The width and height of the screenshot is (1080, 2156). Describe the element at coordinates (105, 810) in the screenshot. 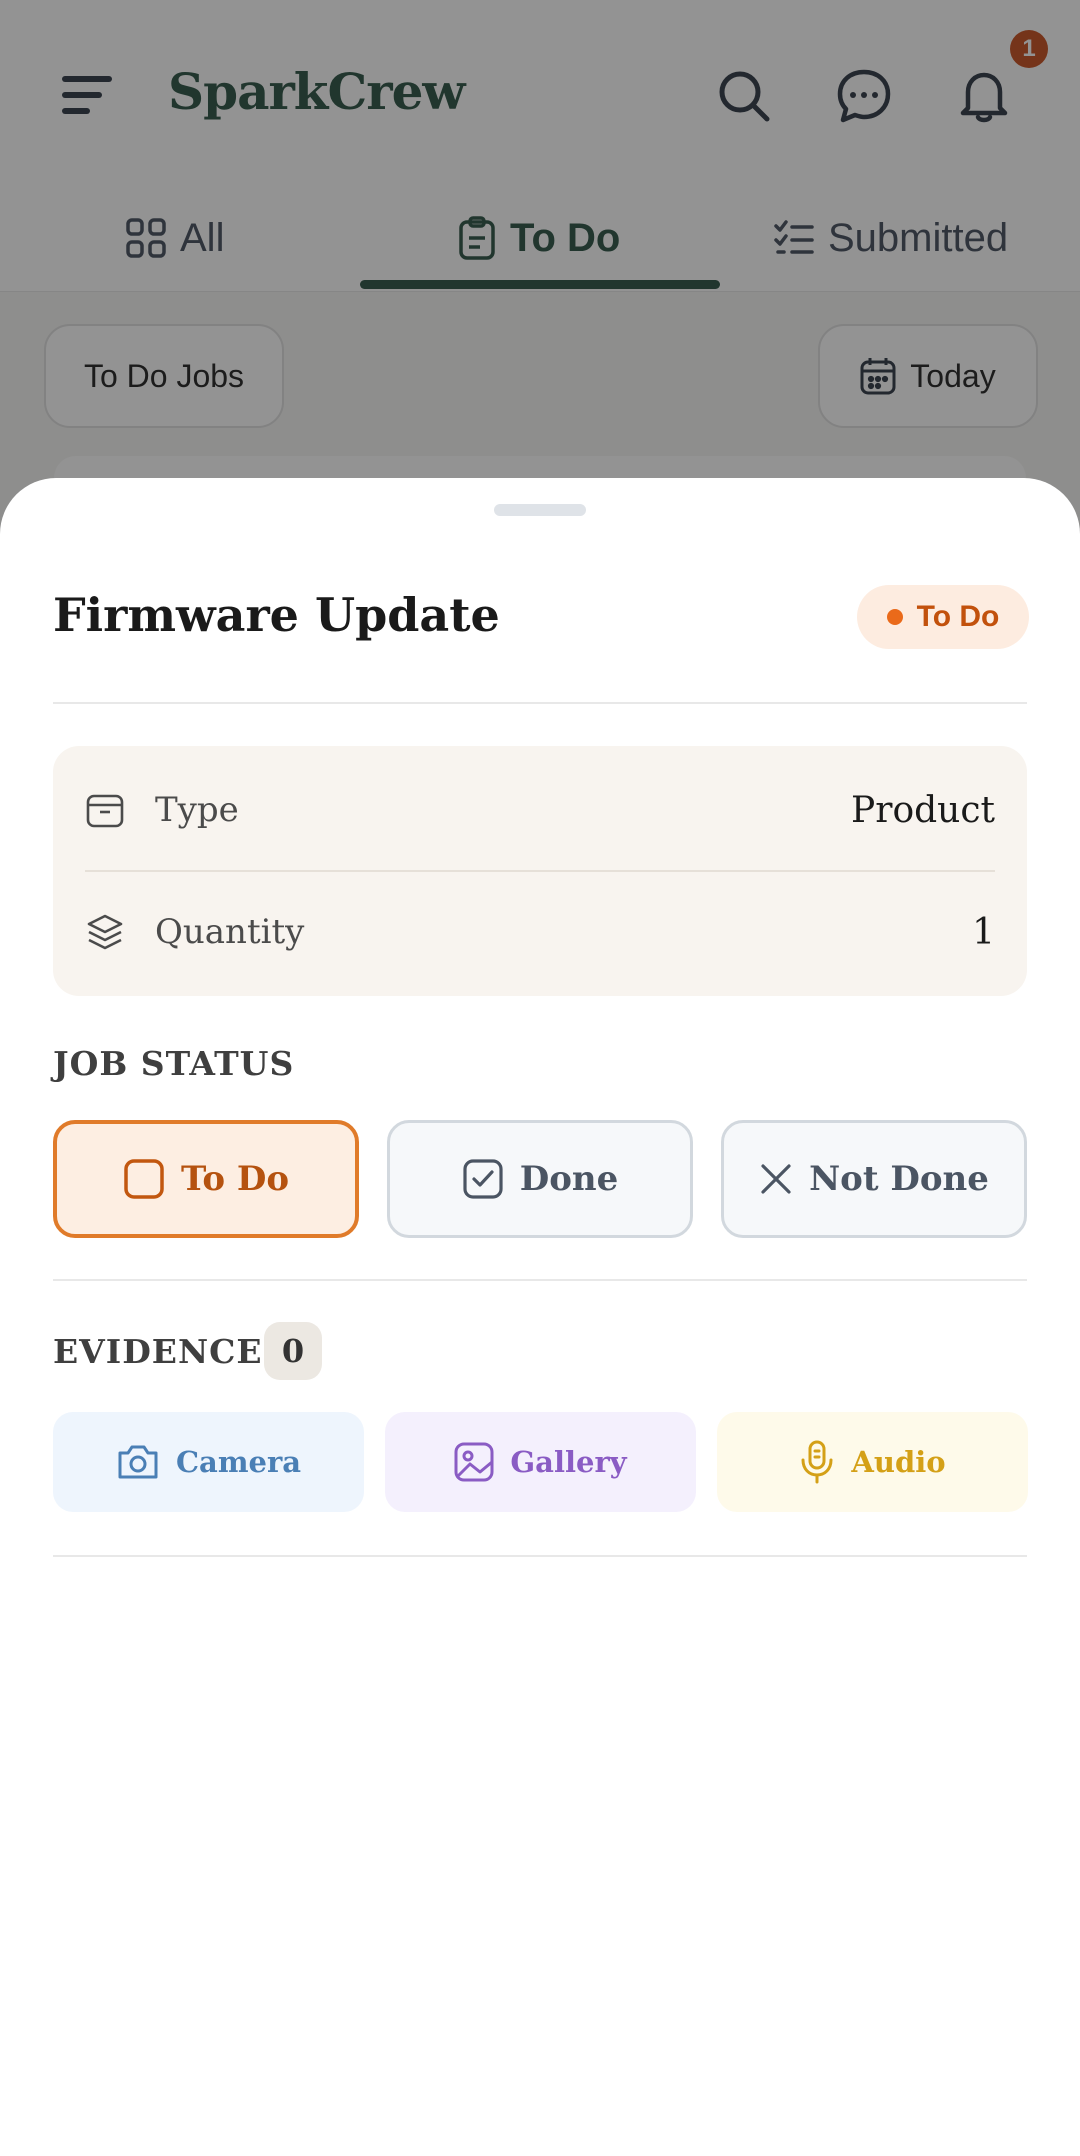

I see `box-icon` at that location.